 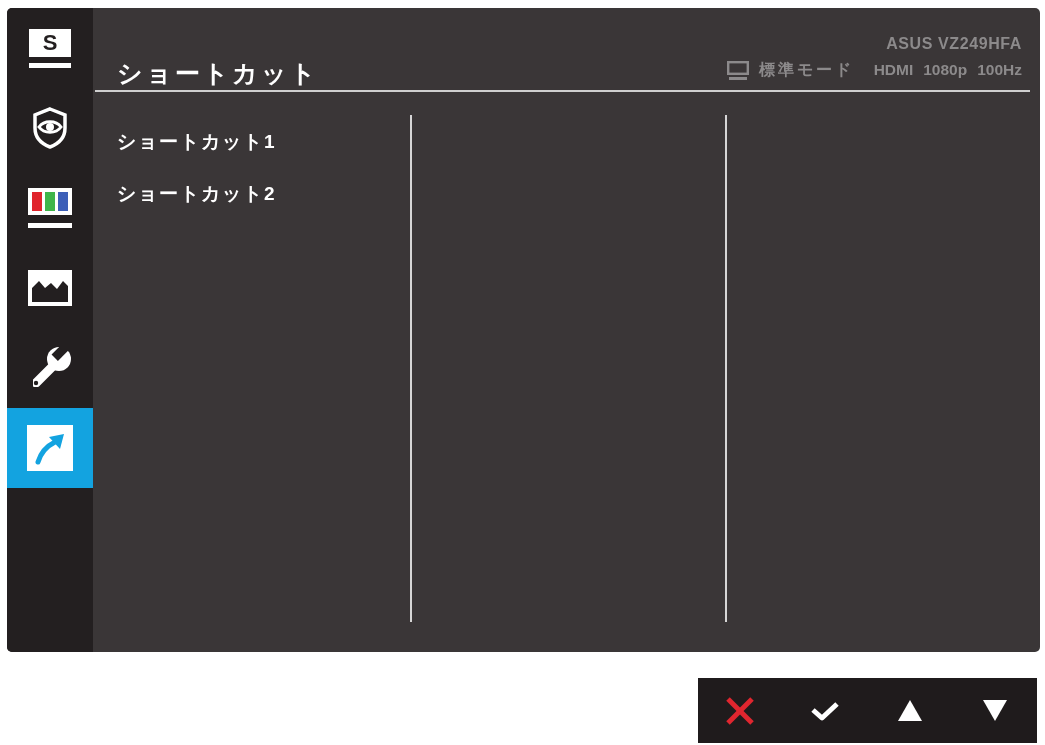 I want to click on monitor-icon, so click(x=737, y=70).